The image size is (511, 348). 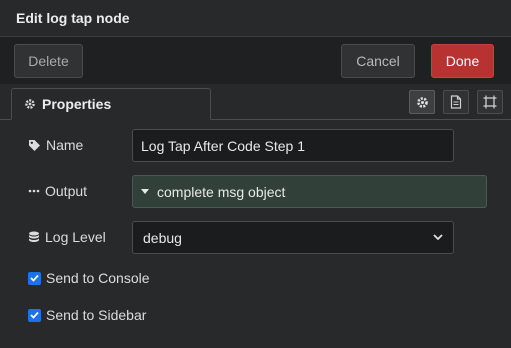 I want to click on tab-properties: Properties, so click(x=111, y=104).